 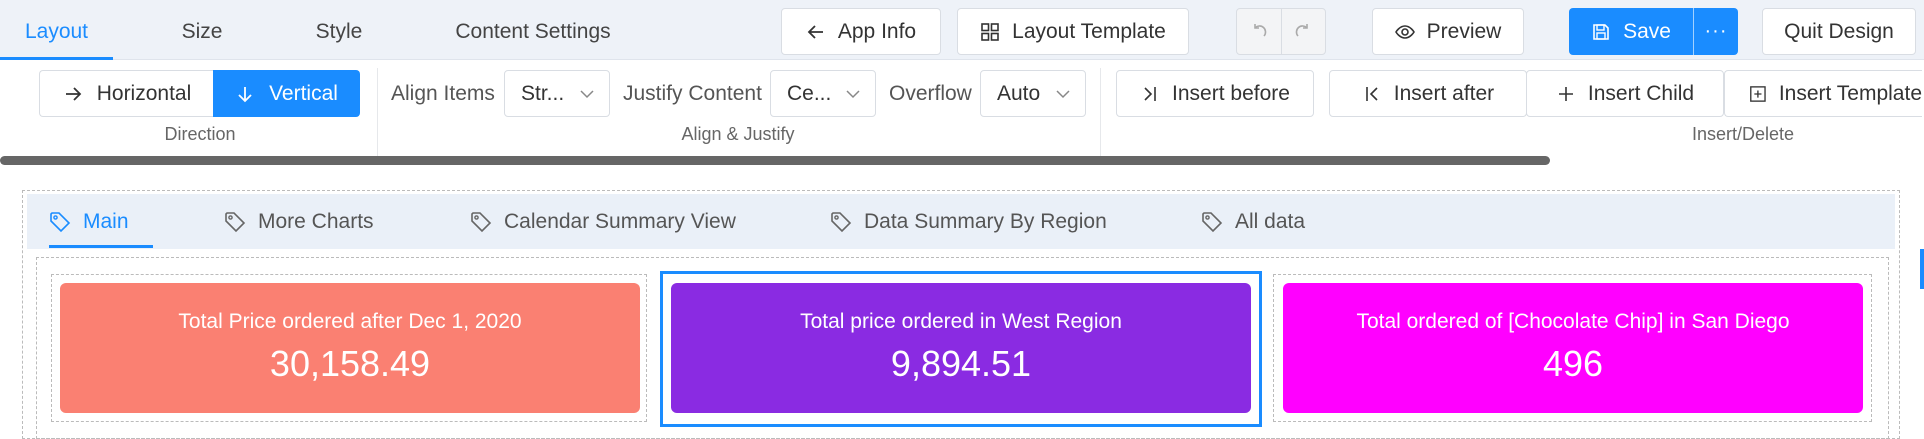 I want to click on insert-child-label: Insert Child, so click(x=1641, y=93).